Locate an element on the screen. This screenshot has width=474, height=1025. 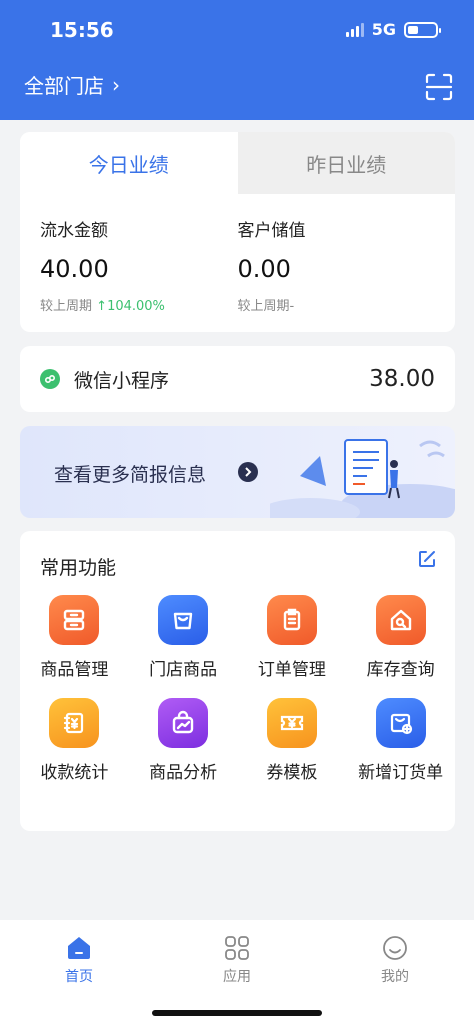
house-search-icon is located at coordinates (400, 620).